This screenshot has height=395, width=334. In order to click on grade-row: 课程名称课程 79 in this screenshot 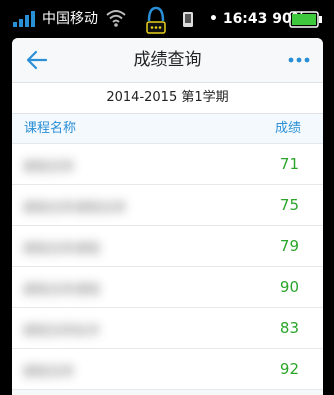, I will do `click(167, 246)`.